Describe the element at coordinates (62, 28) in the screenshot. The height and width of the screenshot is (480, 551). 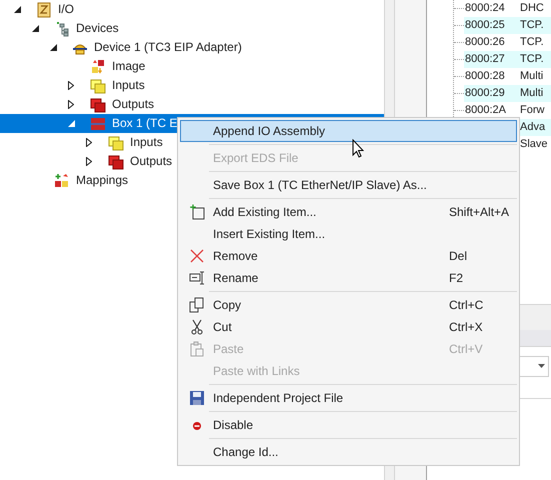
I see `device-tree-icon` at that location.